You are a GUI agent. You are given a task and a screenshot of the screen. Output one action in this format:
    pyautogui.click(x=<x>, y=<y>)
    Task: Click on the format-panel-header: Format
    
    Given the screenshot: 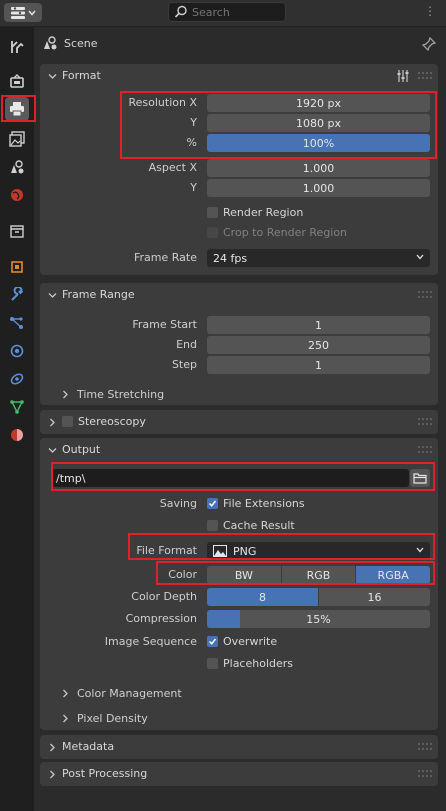 What is the action you would take?
    pyautogui.click(x=239, y=76)
    